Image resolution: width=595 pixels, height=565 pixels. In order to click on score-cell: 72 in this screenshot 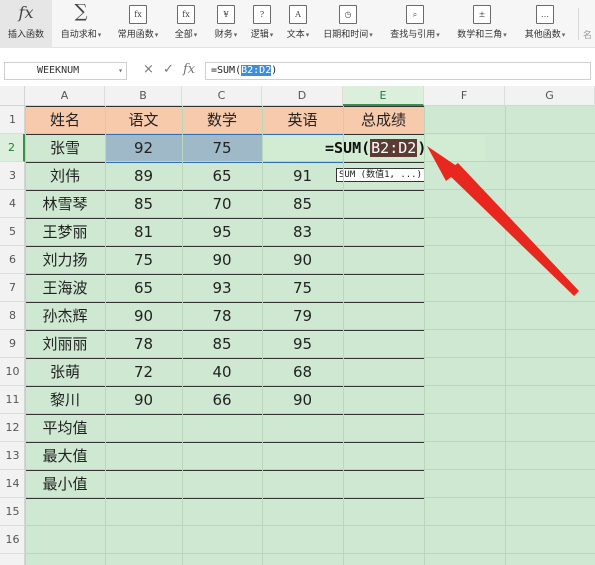, I will do `click(143, 372)`.